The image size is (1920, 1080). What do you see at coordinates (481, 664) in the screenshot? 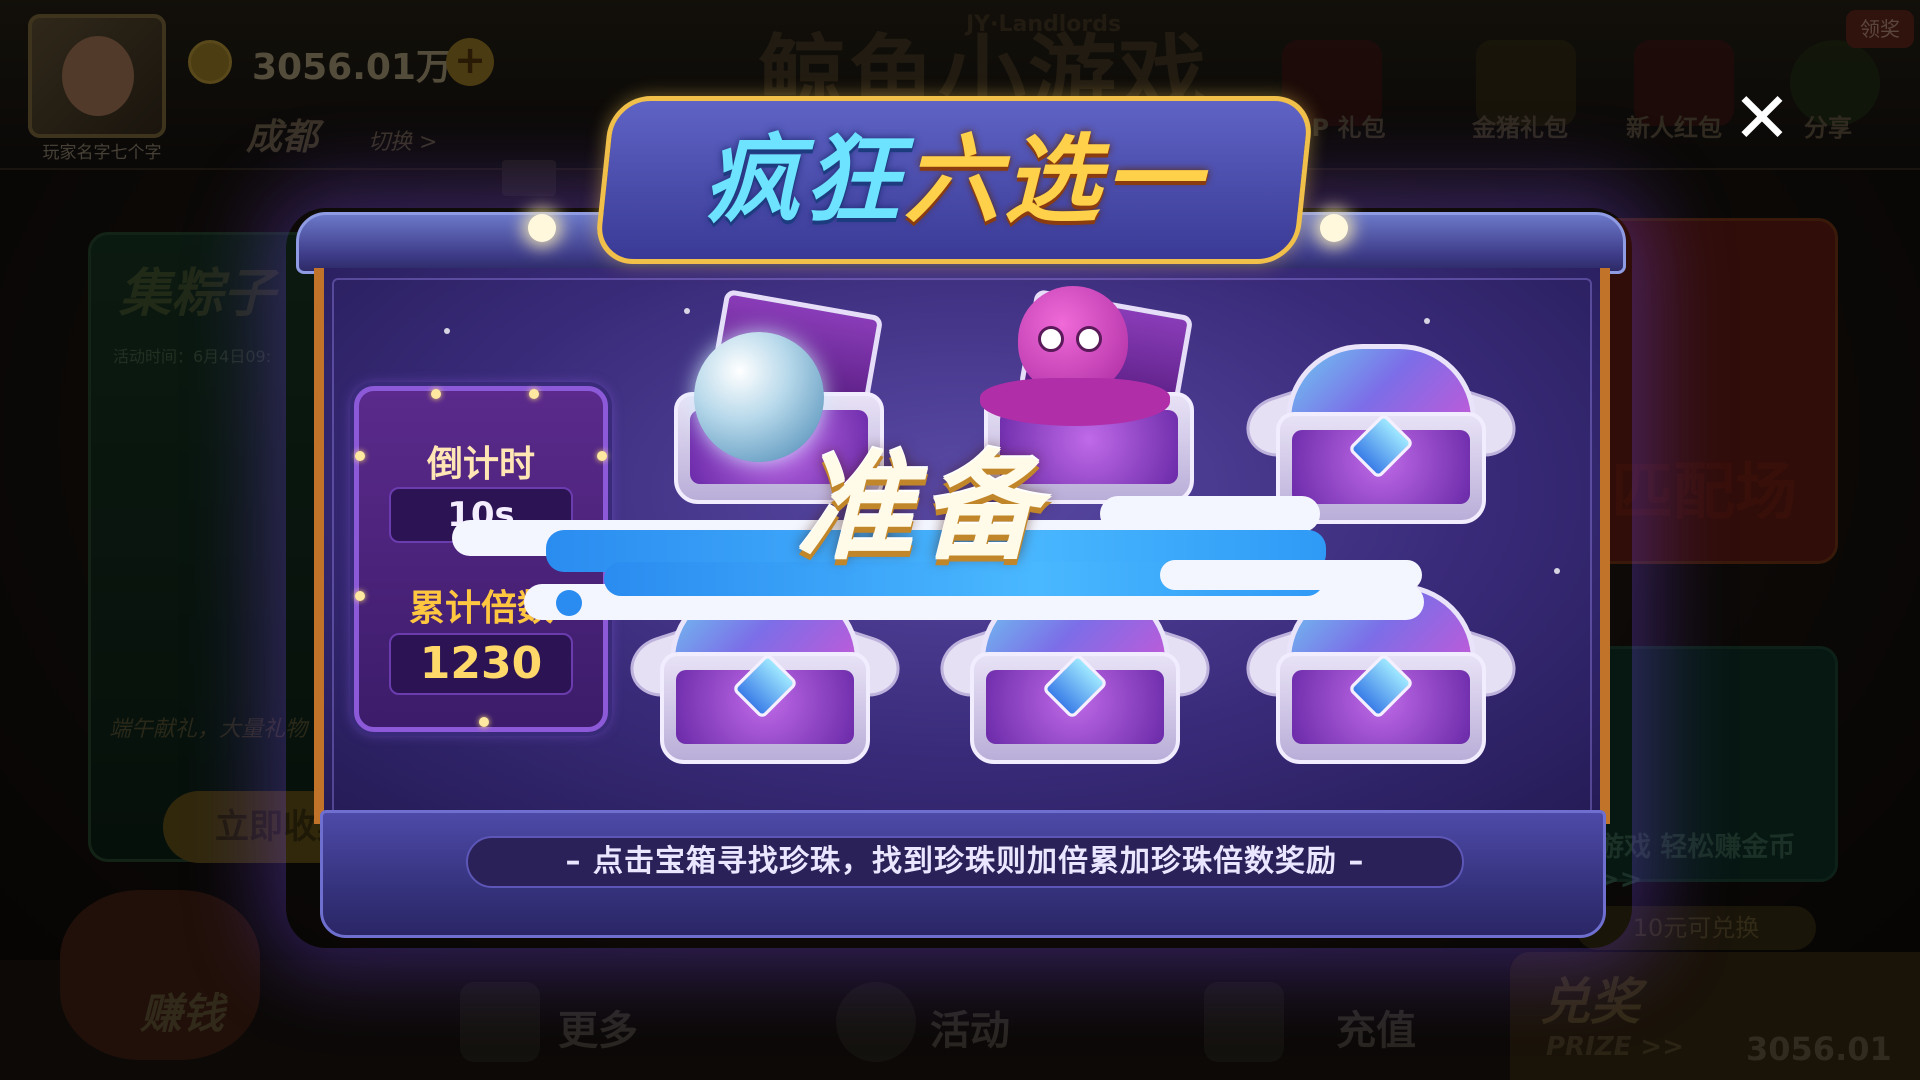
I see `multiplier-value: 1230` at bounding box center [481, 664].